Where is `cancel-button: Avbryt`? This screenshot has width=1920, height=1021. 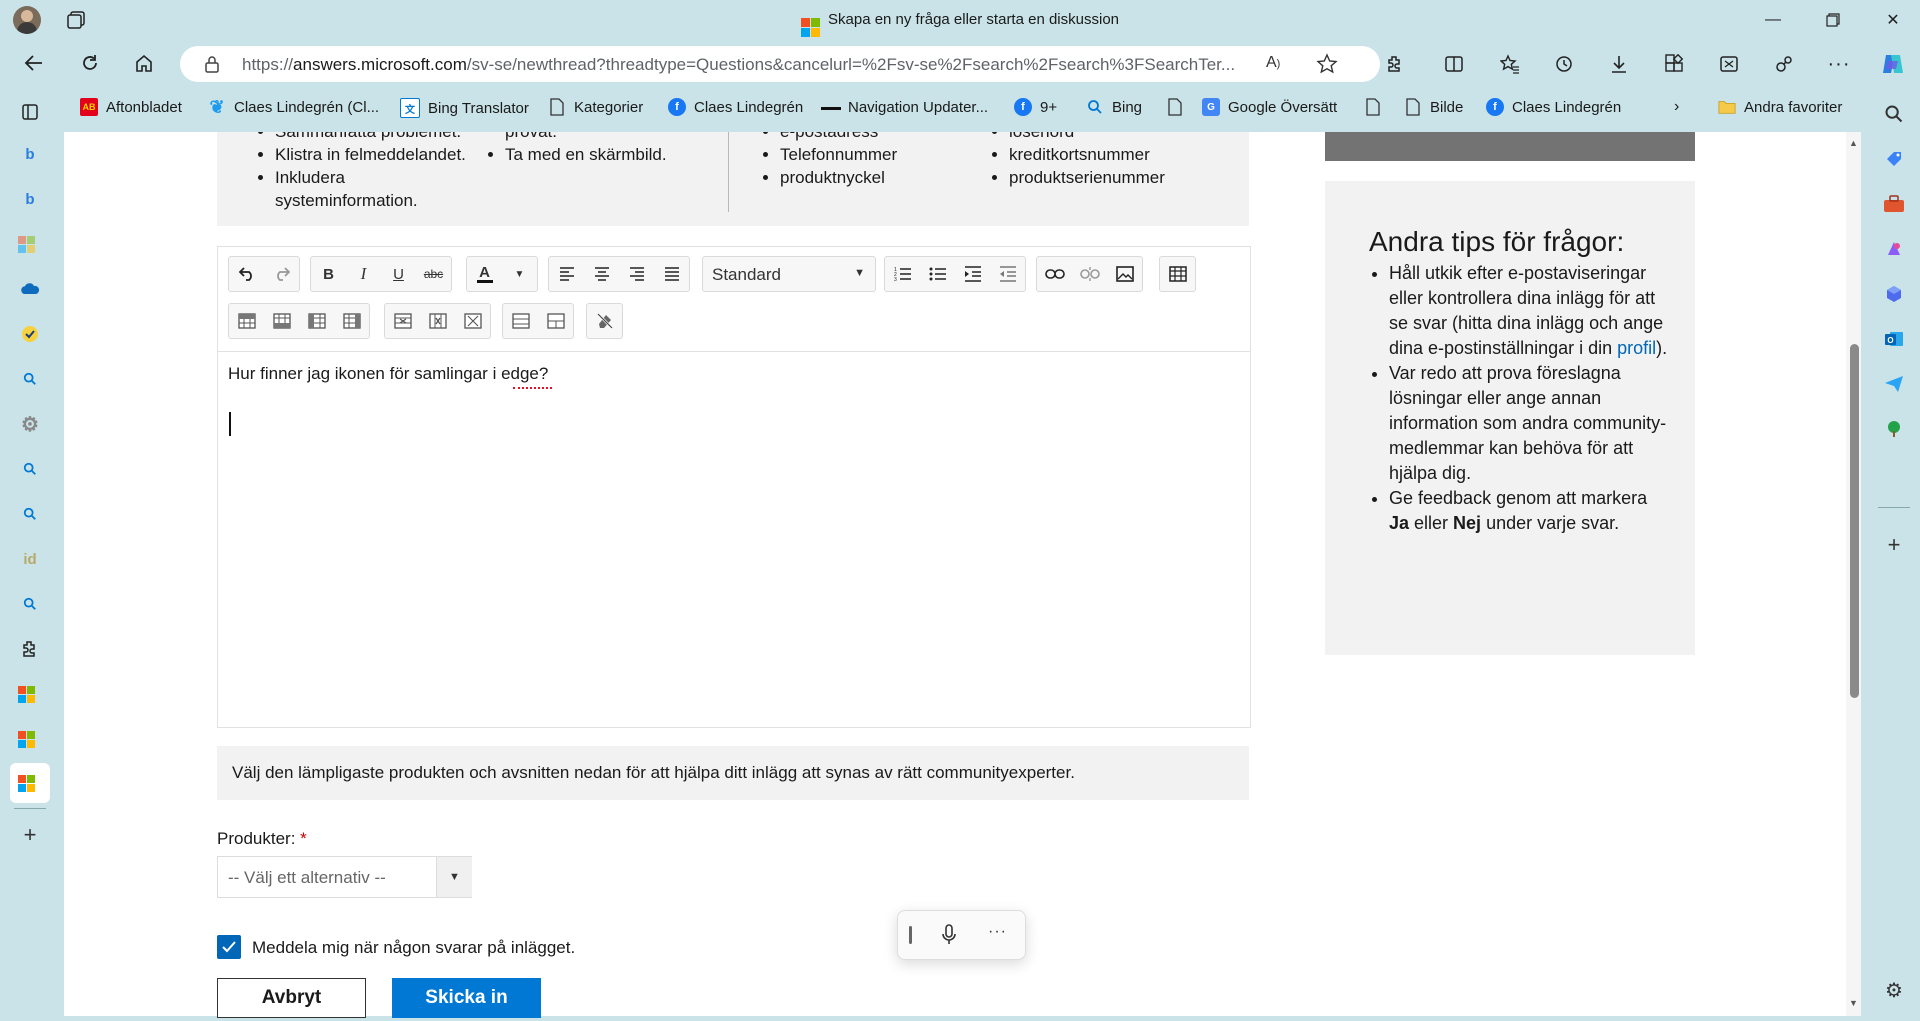
cancel-button: Avbryt is located at coordinates (291, 998).